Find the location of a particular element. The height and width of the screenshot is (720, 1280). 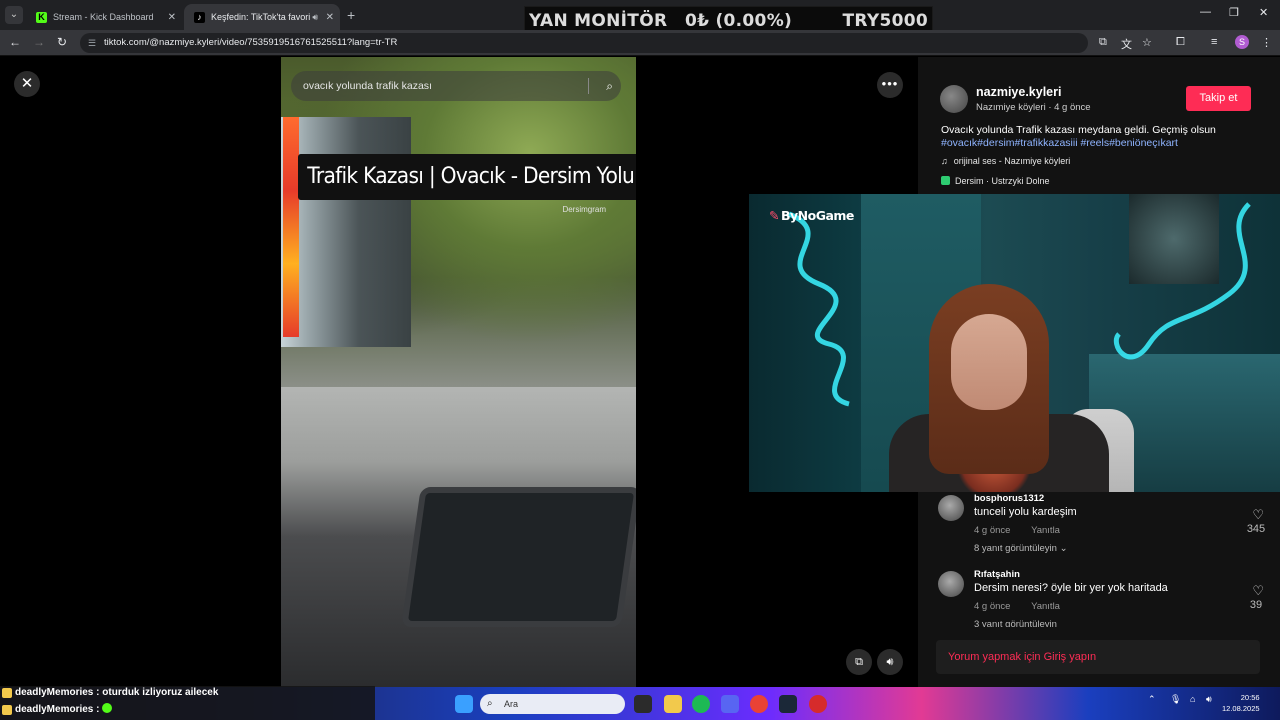

volume-button: 🔊︎ is located at coordinates (890, 662).